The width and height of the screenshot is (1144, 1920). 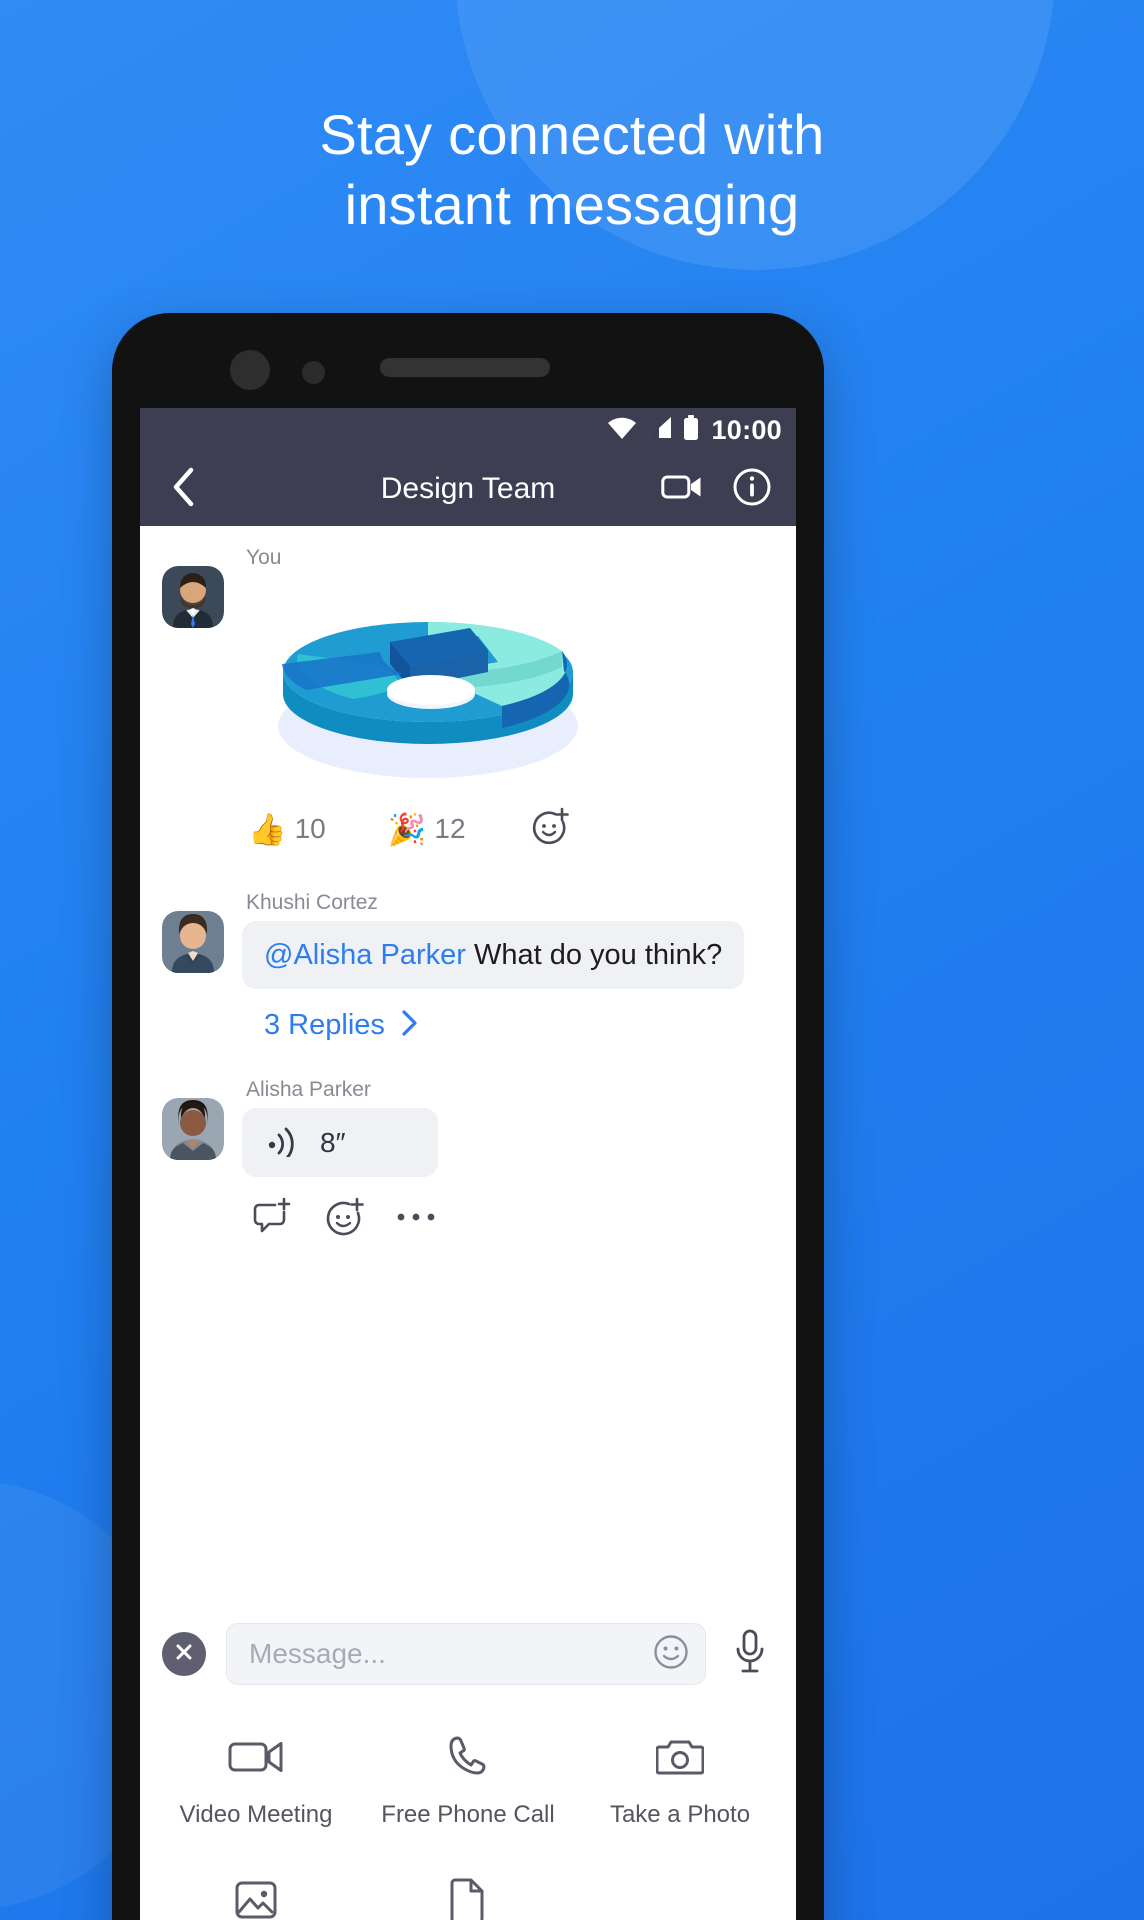 I want to click on message-content: You 👍 10 🎉 12, so click(x=499, y=698).